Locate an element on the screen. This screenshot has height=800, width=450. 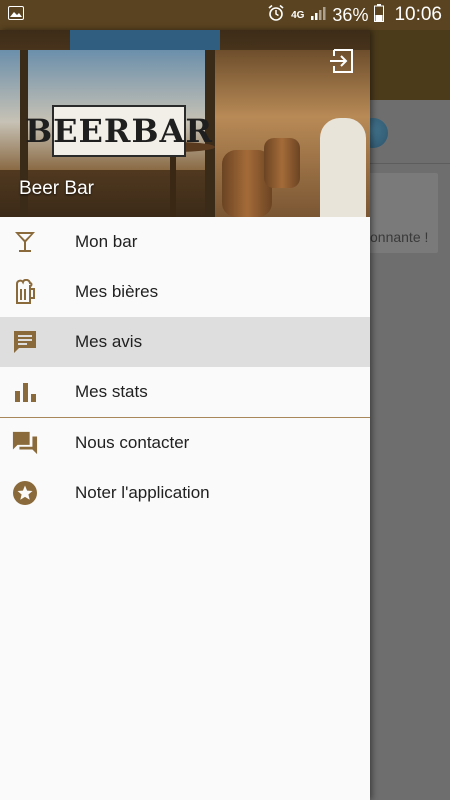
clock: 10:06 is located at coordinates (418, 14).